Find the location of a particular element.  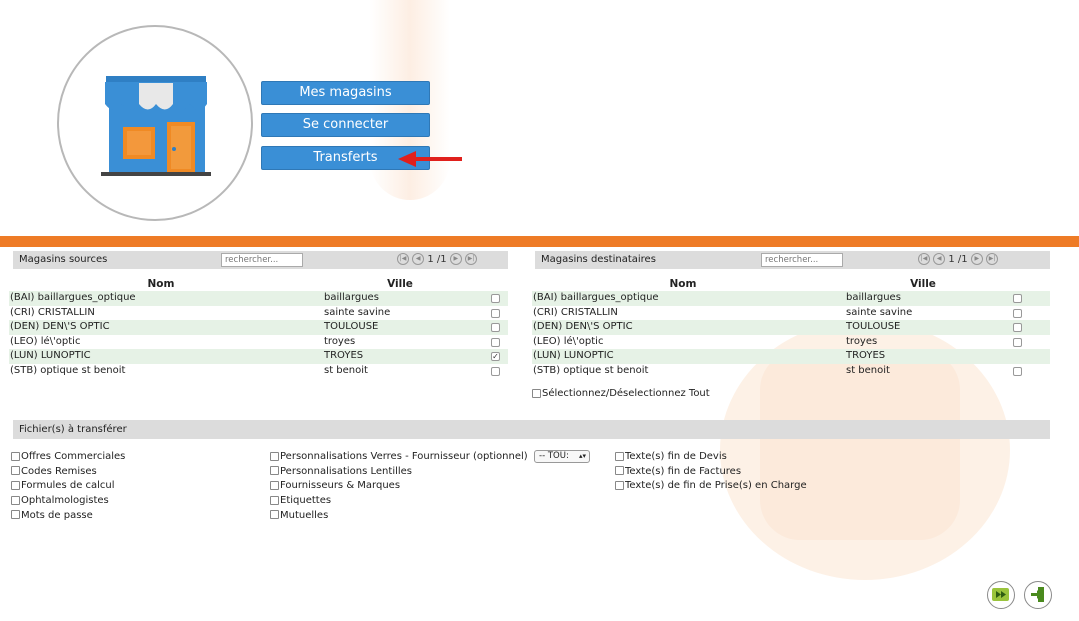

shop-logo is located at coordinates (155, 123).